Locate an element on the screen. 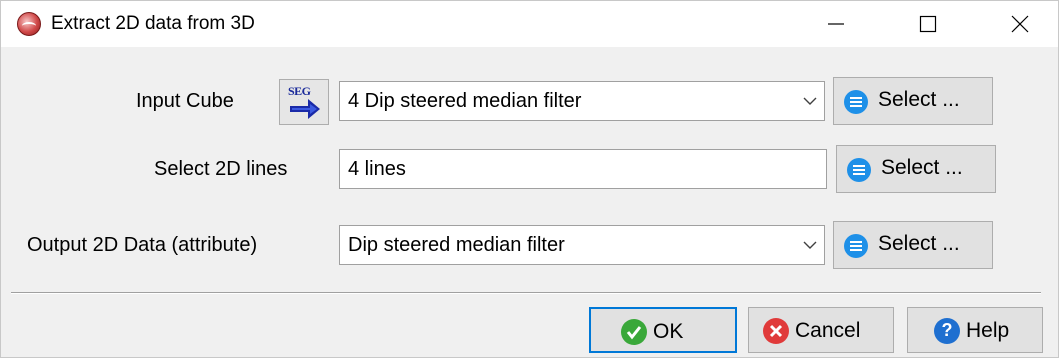 Image resolution: width=1059 pixels, height=358 pixels. select-2d-lines-label: Select 2D lines is located at coordinates (221, 169).